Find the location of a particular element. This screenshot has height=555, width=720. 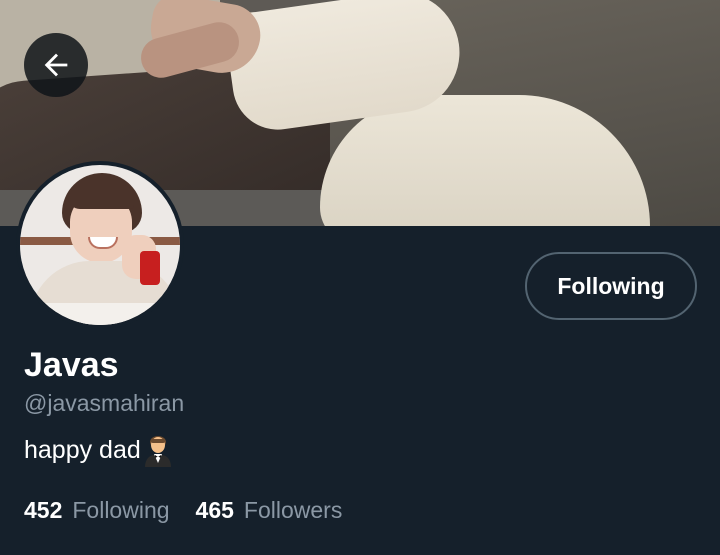

following-stat-link: 452 Following is located at coordinates (97, 510).